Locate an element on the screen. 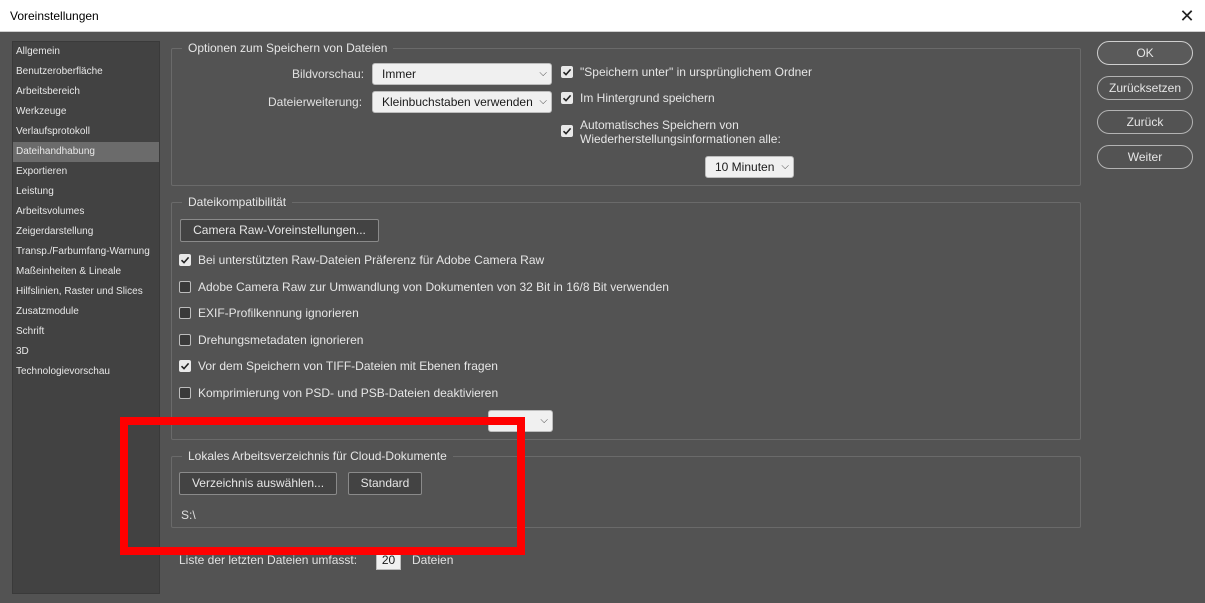 The height and width of the screenshot is (603, 1205). default-directory-button: Standard is located at coordinates (385, 483).